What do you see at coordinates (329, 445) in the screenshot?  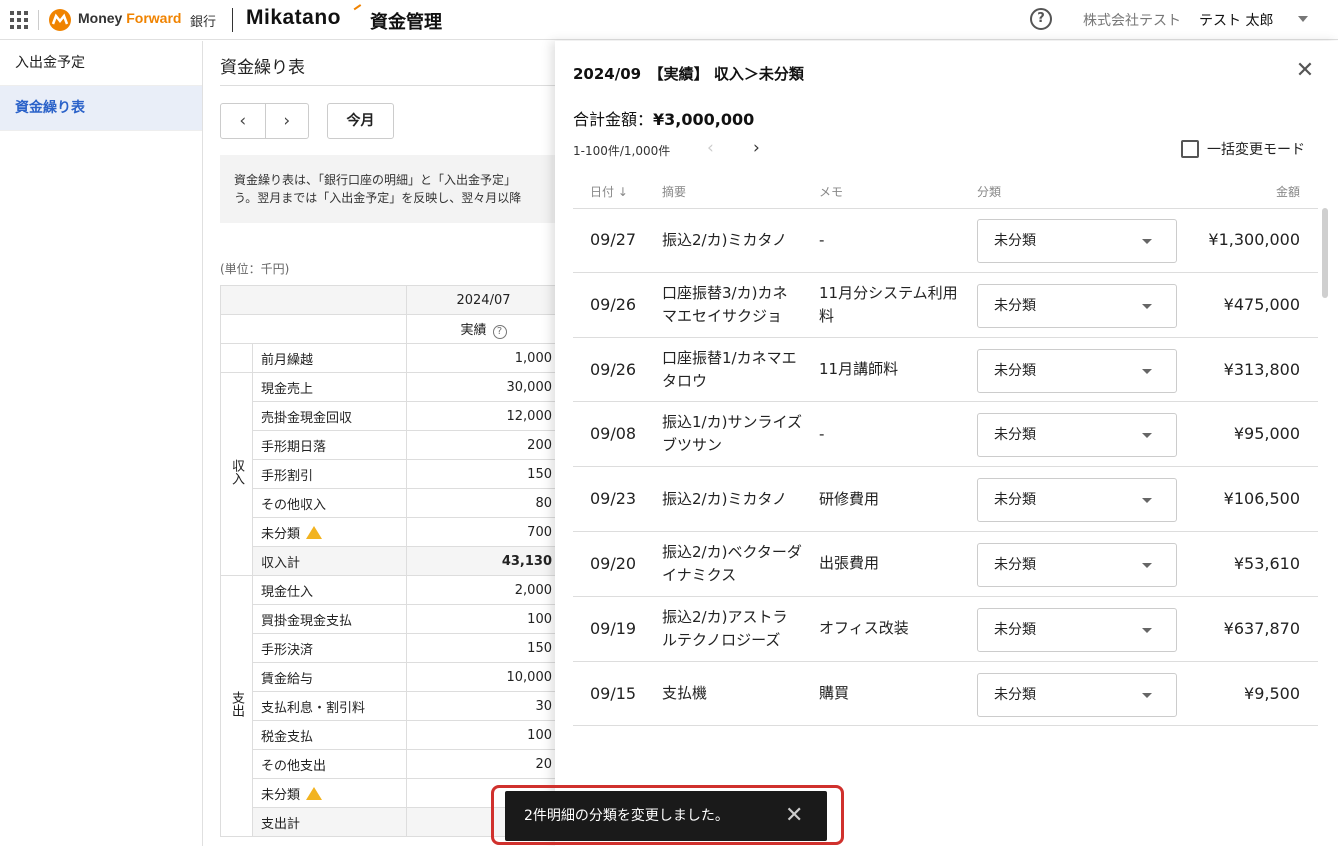 I see `row-label: 手形期日落` at bounding box center [329, 445].